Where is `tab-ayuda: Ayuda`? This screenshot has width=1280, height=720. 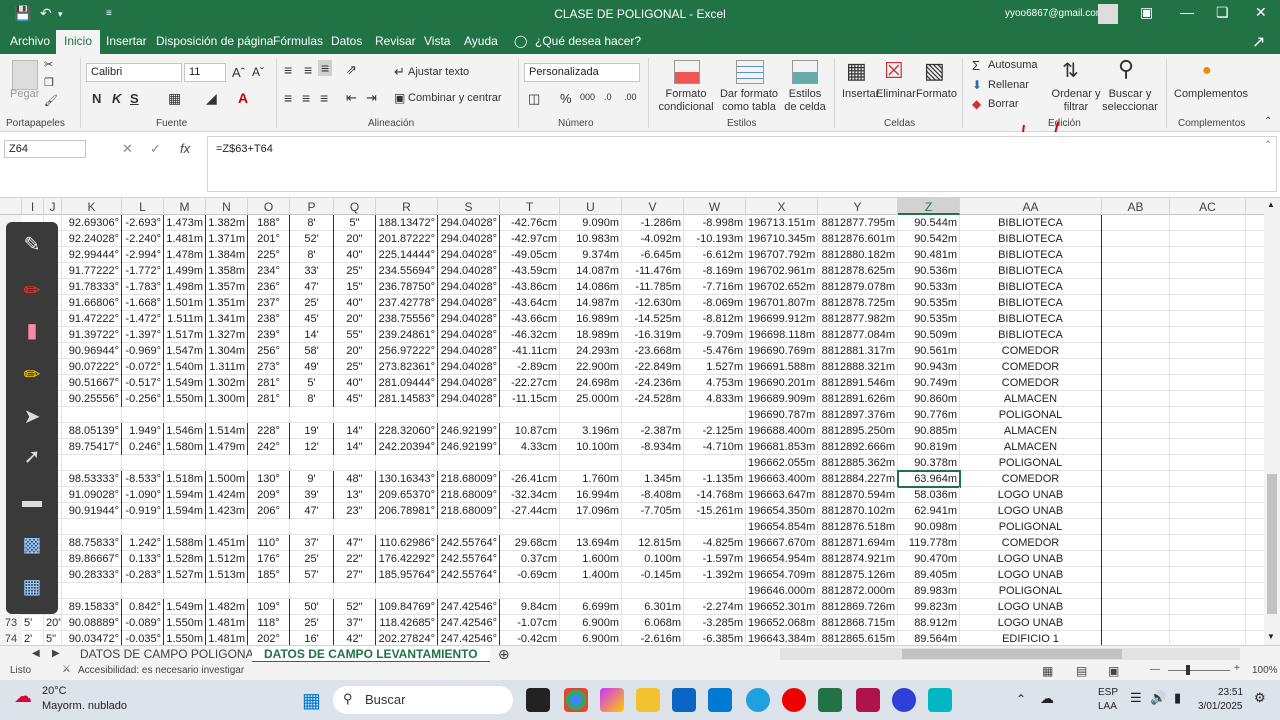 tab-ayuda: Ayuda is located at coordinates (481, 41).